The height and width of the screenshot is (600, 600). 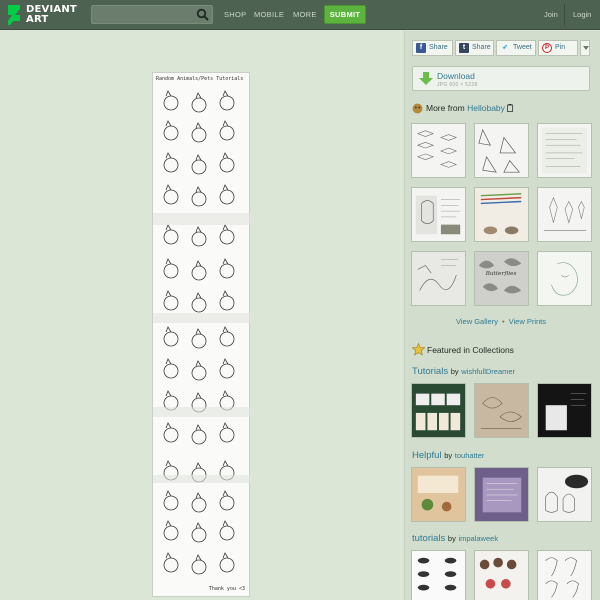 I want to click on tumblr-share-button: t Share, so click(x=474, y=48).